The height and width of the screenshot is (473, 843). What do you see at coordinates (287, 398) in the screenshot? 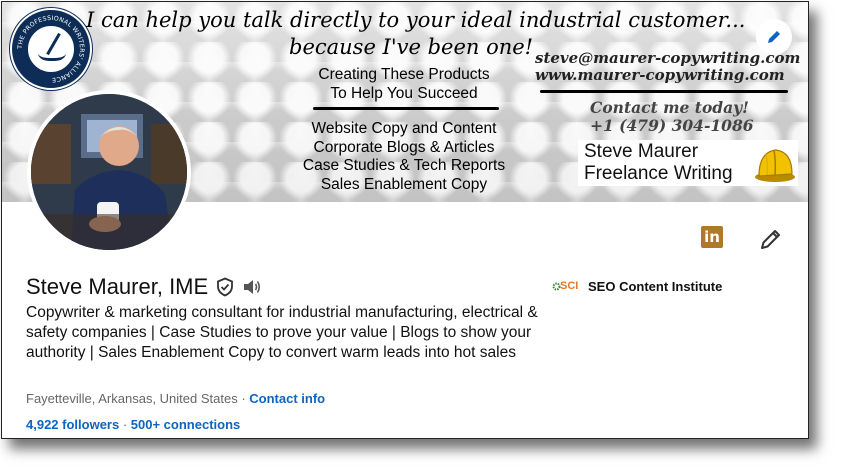
I see `contact-info-link: Contact info` at bounding box center [287, 398].